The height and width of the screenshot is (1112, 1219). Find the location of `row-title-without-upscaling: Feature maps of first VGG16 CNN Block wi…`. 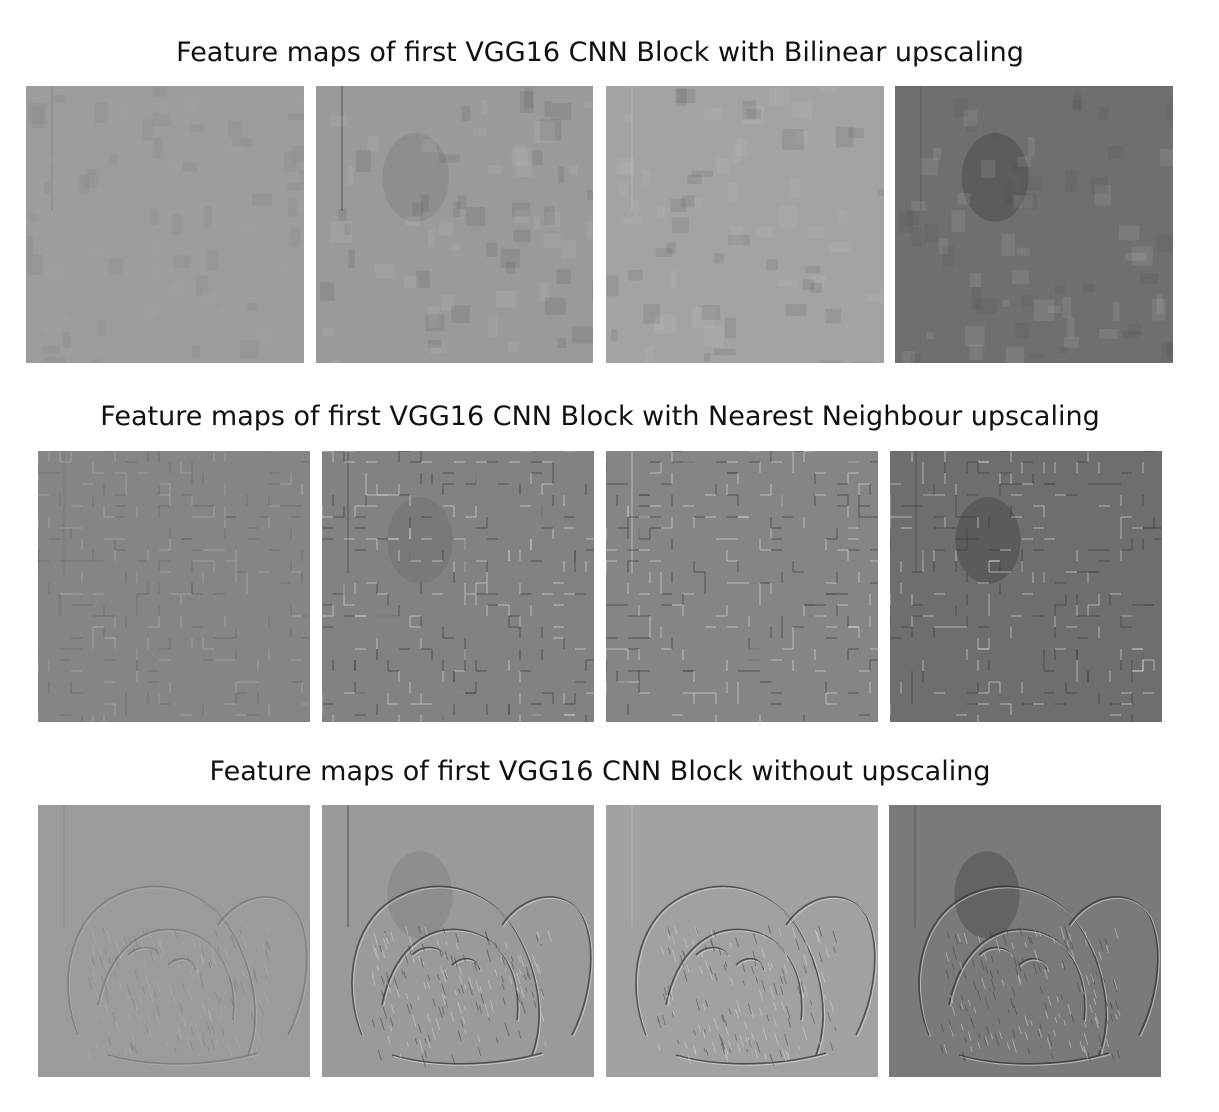

row-title-without-upscaling: Feature maps of first VGG16 CNN Block wi… is located at coordinates (600, 771).